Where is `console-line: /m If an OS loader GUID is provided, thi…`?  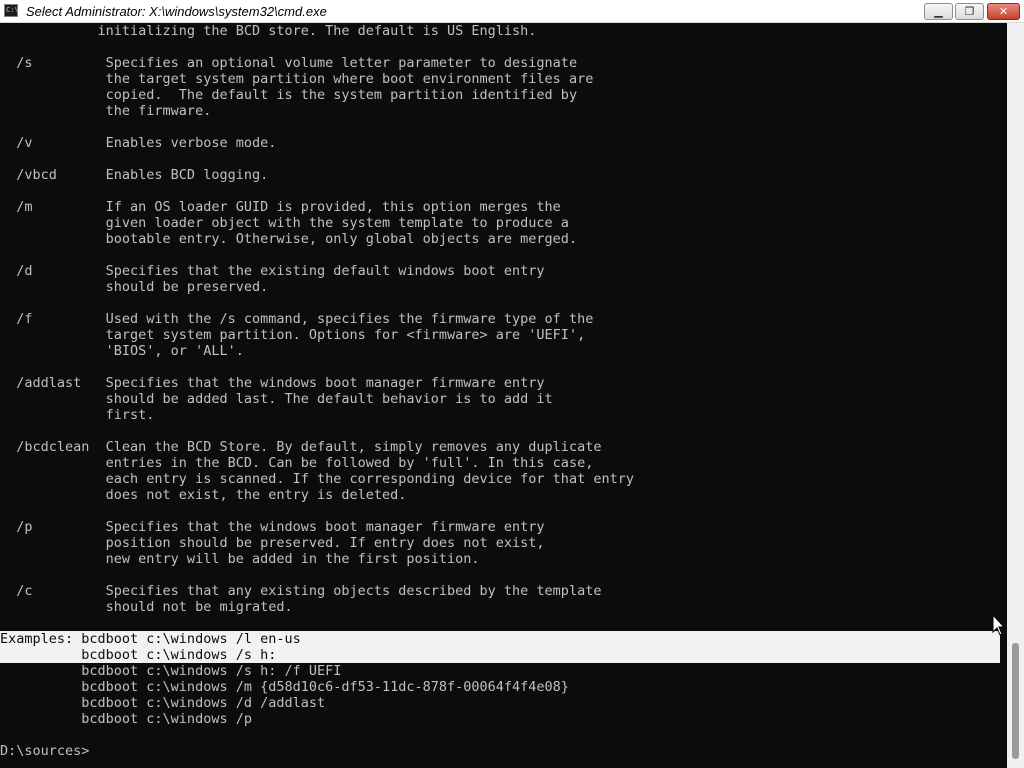 console-line: /m If an OS loader GUID is provided, thi… is located at coordinates (280, 207).